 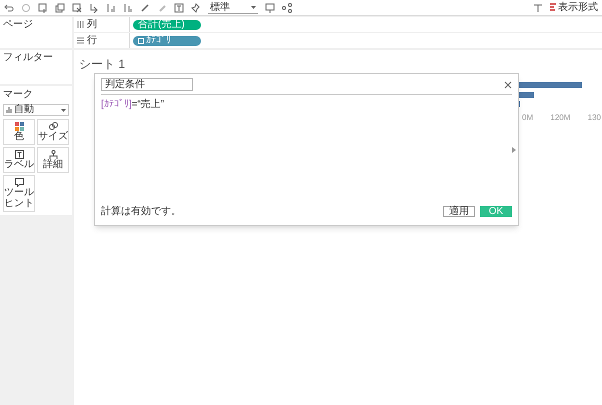 I want to click on new-sheet-icon, so click(x=43, y=7).